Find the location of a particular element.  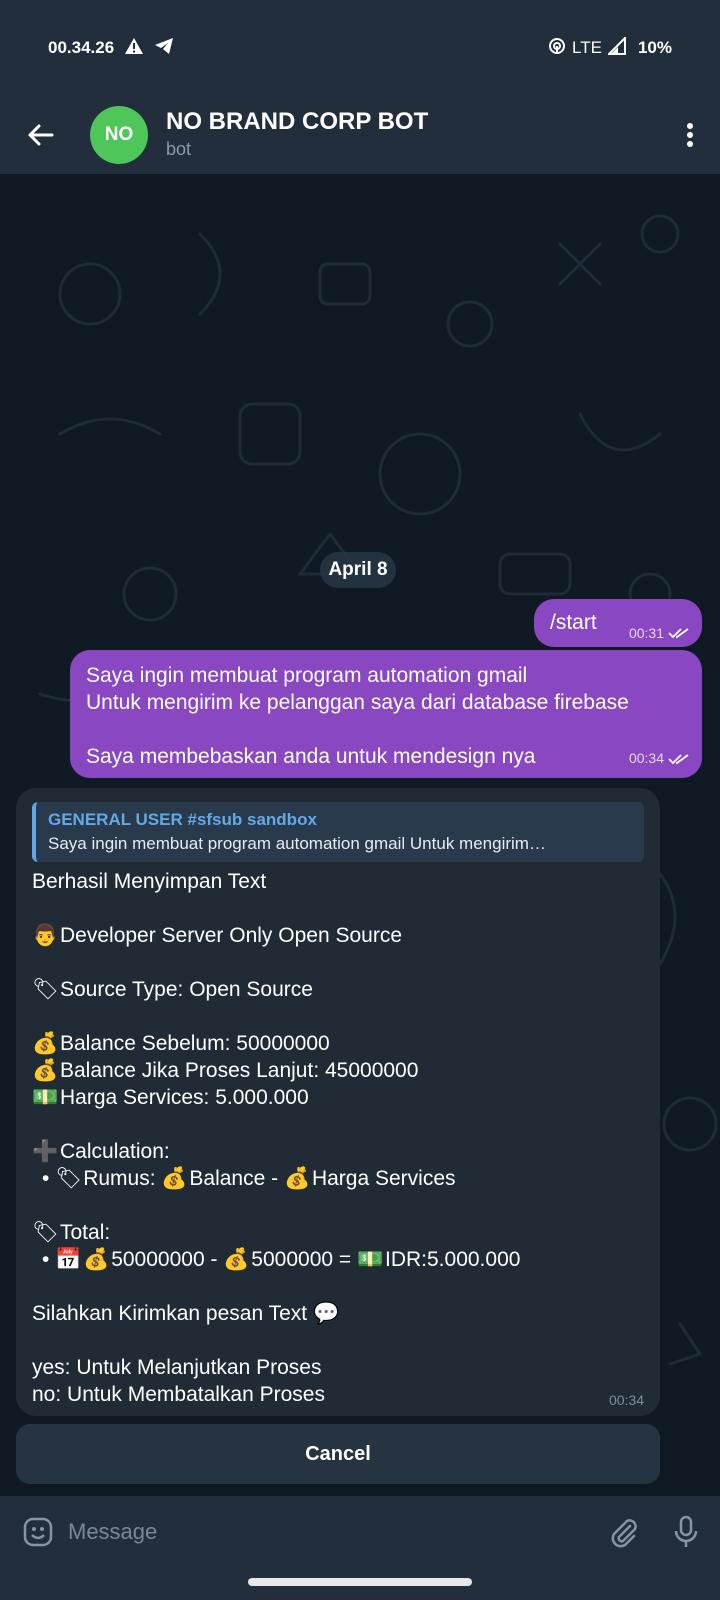

line-calculation: ➕Calculation: is located at coordinates (101, 1151).